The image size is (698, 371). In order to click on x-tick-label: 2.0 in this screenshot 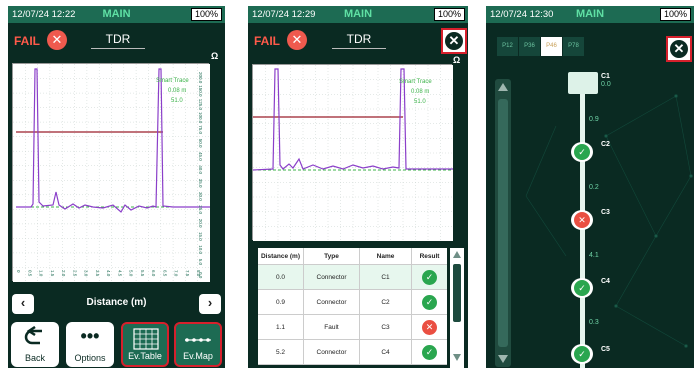, I will do `click(63, 273)`.